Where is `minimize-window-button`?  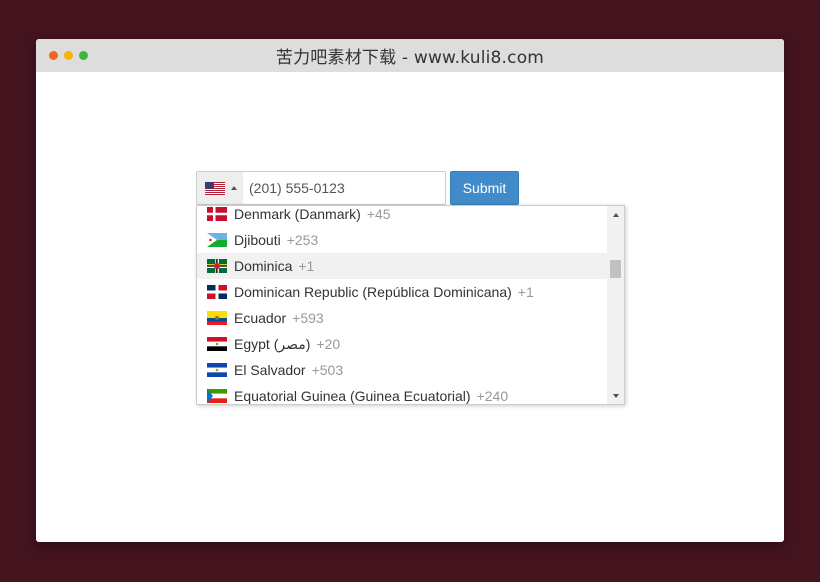 minimize-window-button is located at coordinates (68, 55).